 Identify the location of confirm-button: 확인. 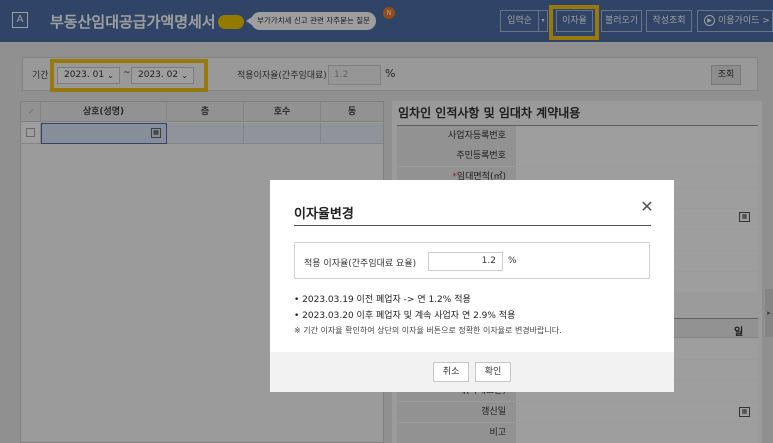
(493, 372).